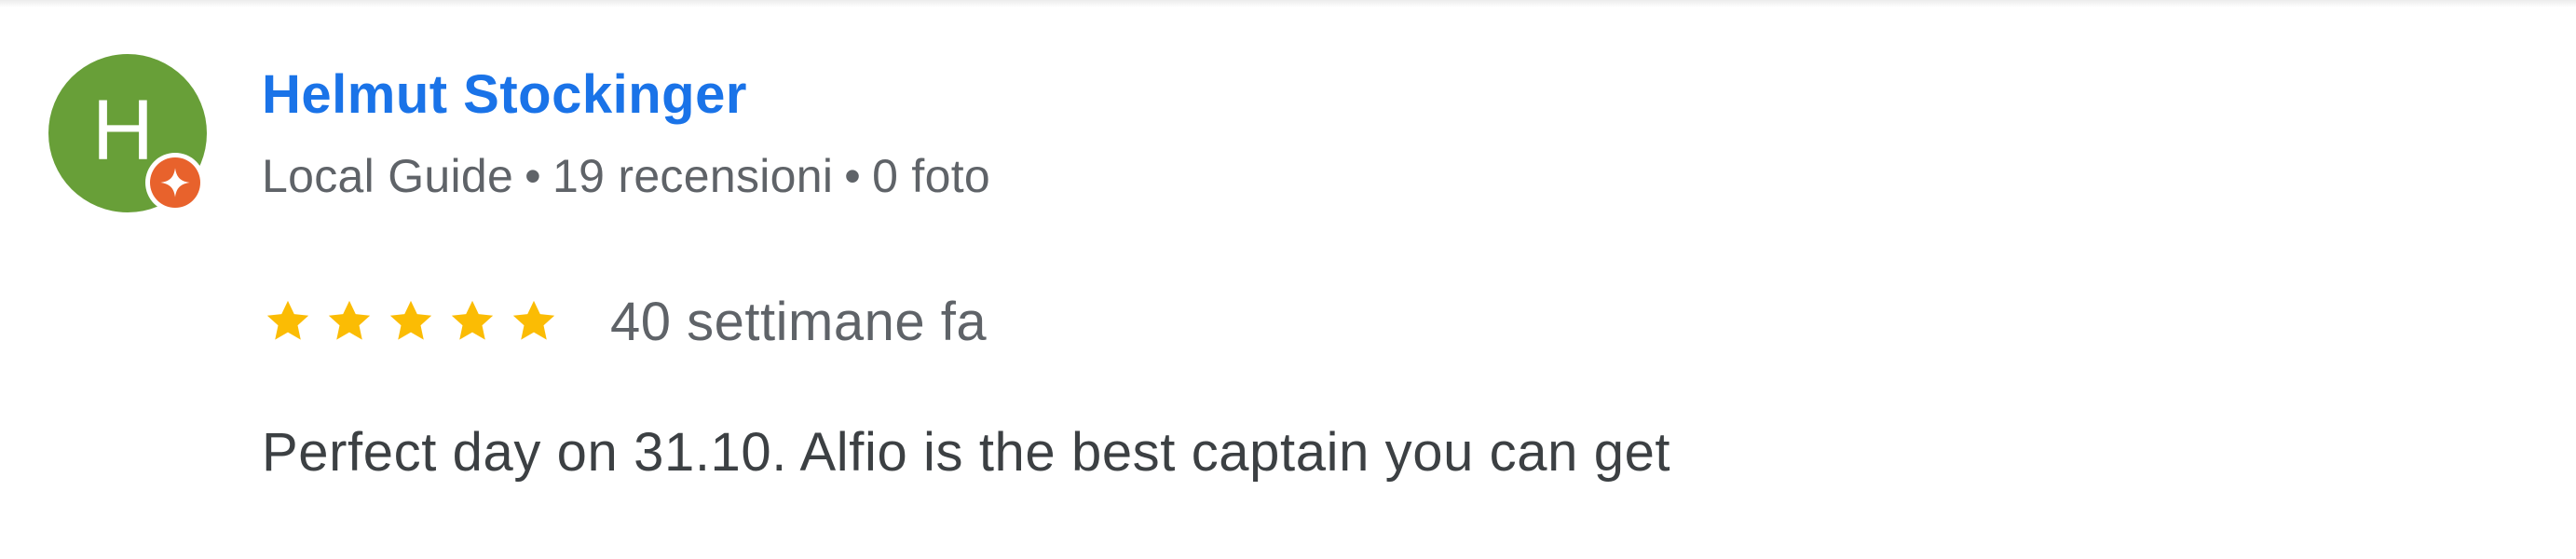 The width and height of the screenshot is (2576, 559). Describe the element at coordinates (931, 176) in the screenshot. I see `photos-count: 0 foto` at that location.